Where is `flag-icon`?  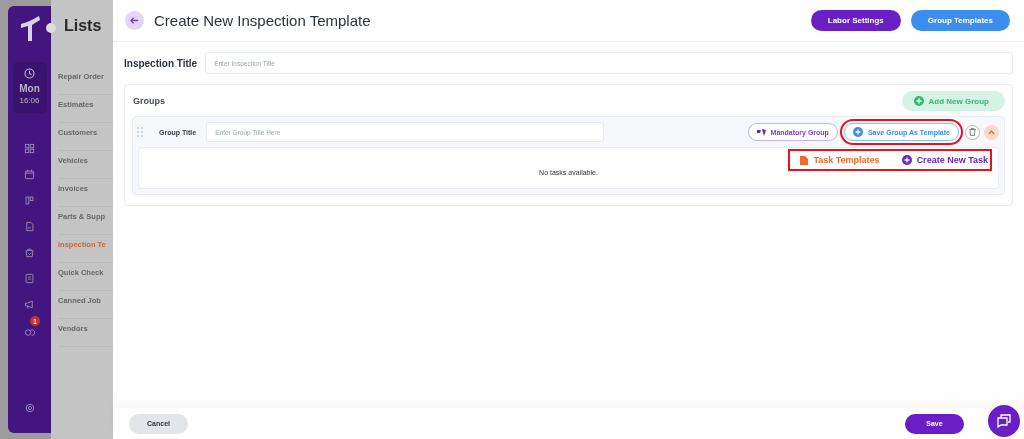
flag-icon is located at coordinates (761, 132).